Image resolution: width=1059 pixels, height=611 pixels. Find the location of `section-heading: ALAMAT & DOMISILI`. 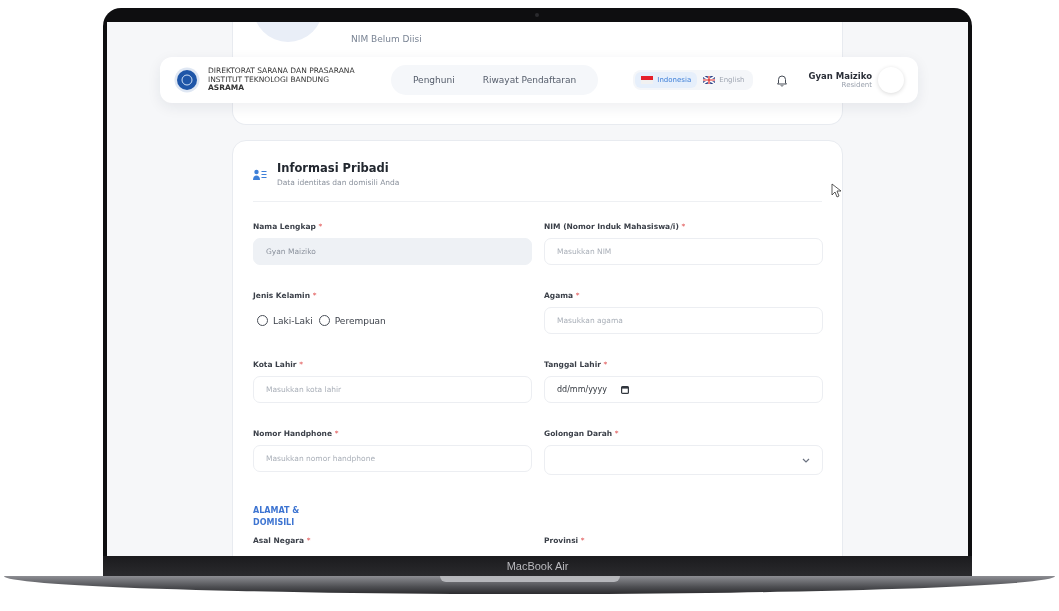

section-heading: ALAMAT & DOMISILI is located at coordinates (277, 517).